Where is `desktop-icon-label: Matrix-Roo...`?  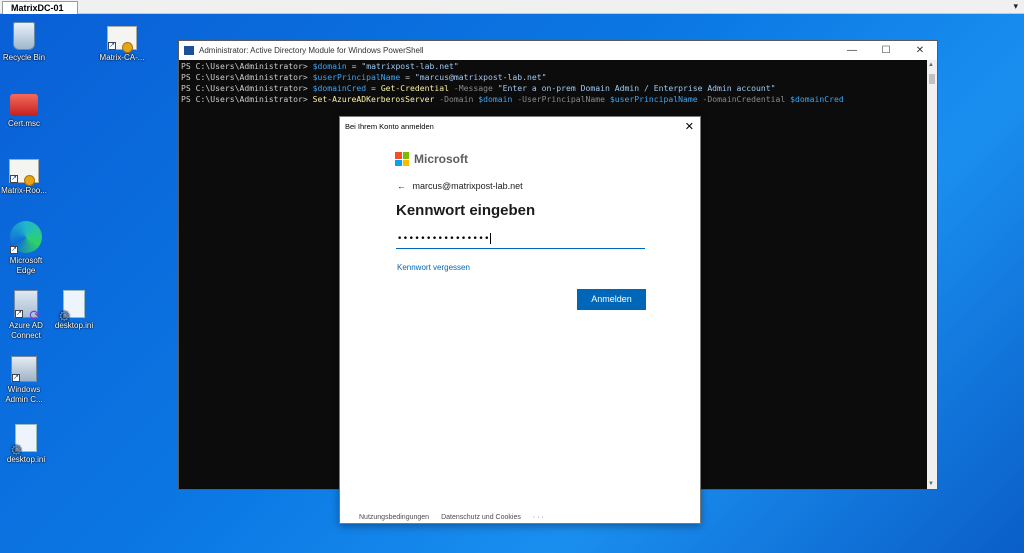
desktop-icon-label: Matrix-Roo... is located at coordinates (24, 190).